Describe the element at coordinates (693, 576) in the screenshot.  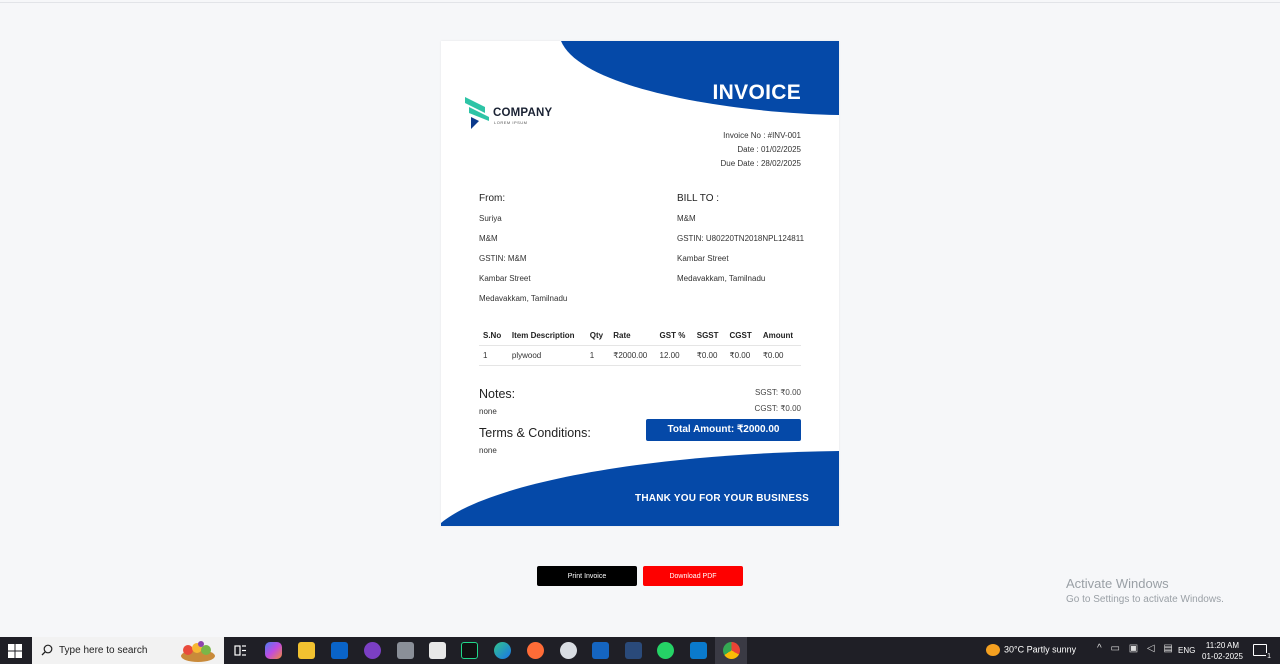
I see `download-pdf-button: Download PDF` at that location.